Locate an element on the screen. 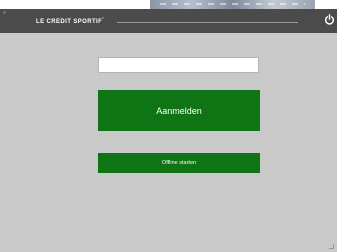 The height and width of the screenshot is (252, 337). offline-button-label: Offline starten is located at coordinates (179, 163).